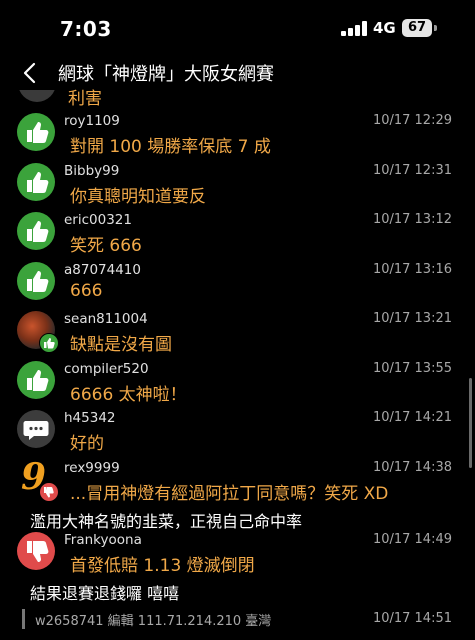  I want to click on comment-row: h45342 10/17 14:21 好的, so click(237, 435).